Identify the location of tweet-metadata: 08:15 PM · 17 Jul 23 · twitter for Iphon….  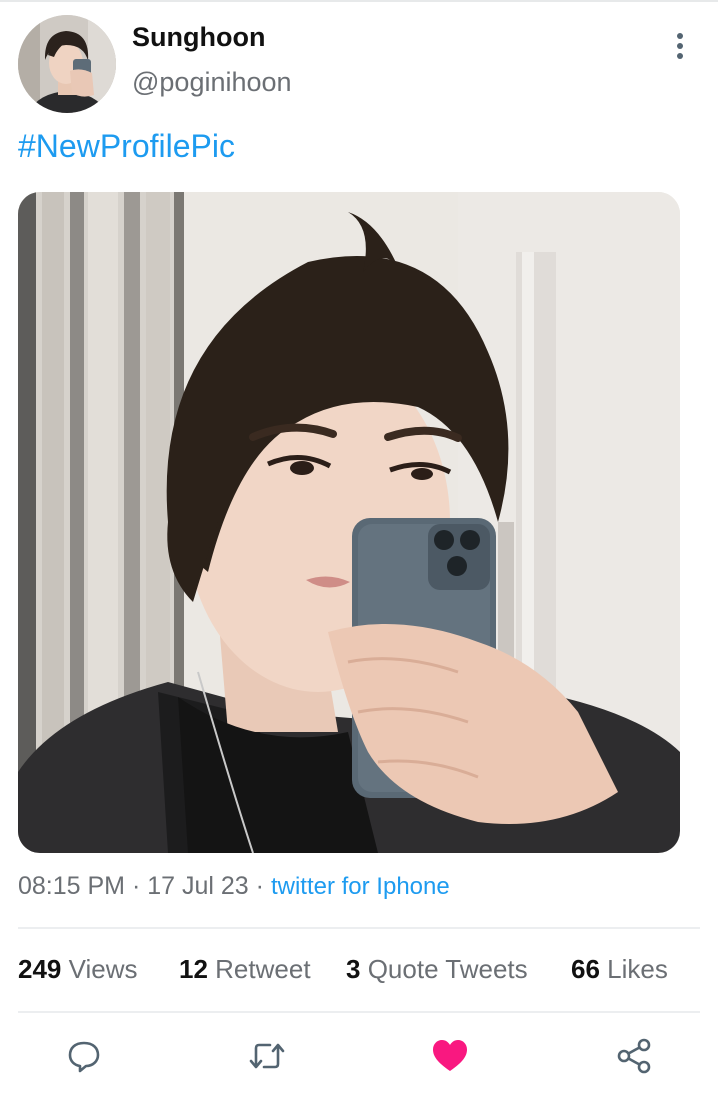
(234, 886).